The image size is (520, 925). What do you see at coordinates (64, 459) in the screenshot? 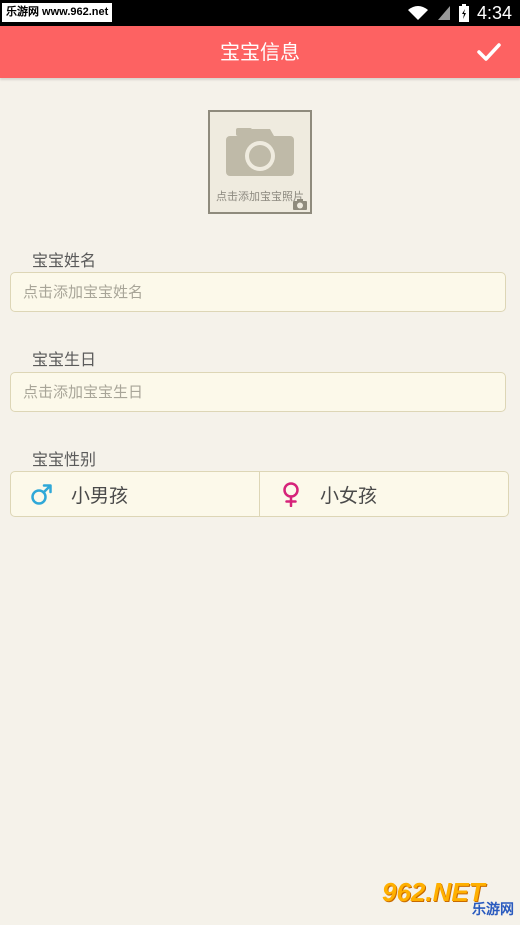
I see `gender-label: 宝宝性别` at bounding box center [64, 459].